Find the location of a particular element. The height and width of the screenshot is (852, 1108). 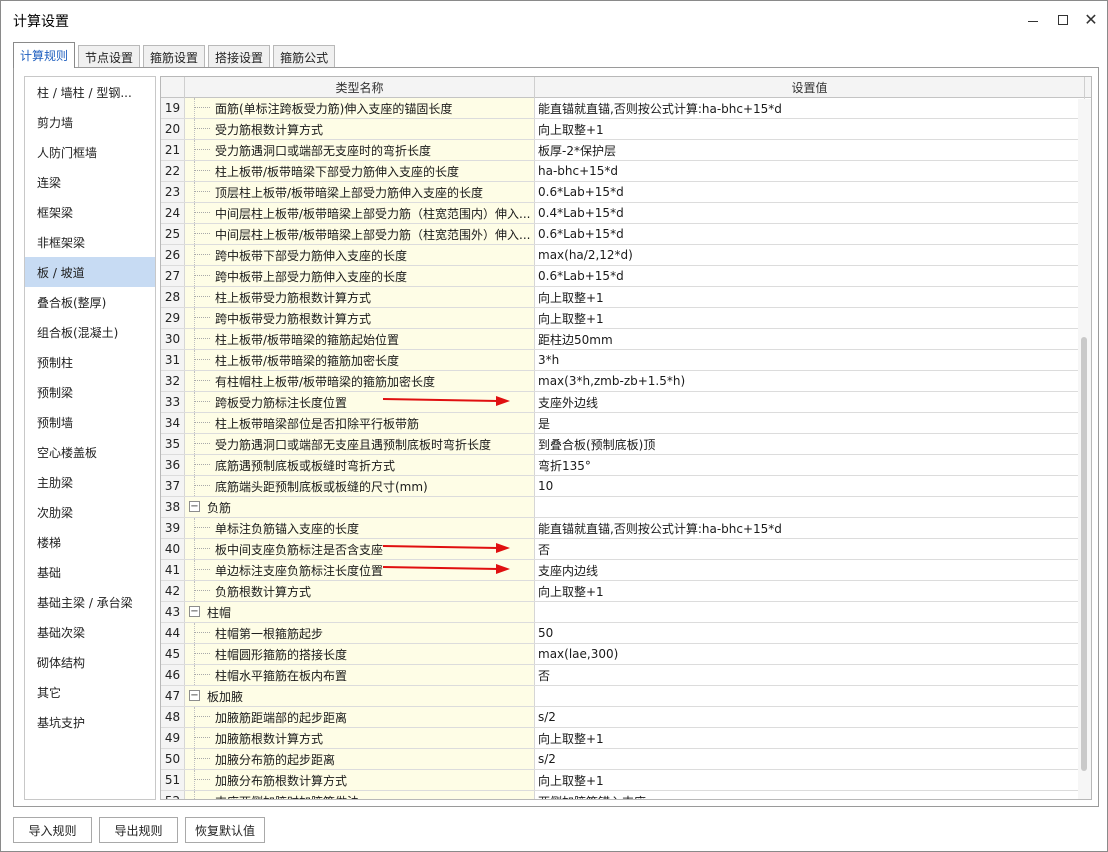

row-name: 负筋根数计算方式 is located at coordinates (360, 591).